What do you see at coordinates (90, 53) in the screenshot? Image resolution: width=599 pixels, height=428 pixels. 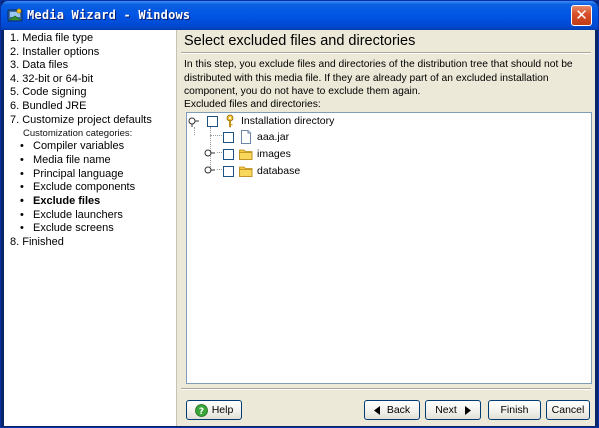 I see `step-installer-options: 2. Installer options` at bounding box center [90, 53].